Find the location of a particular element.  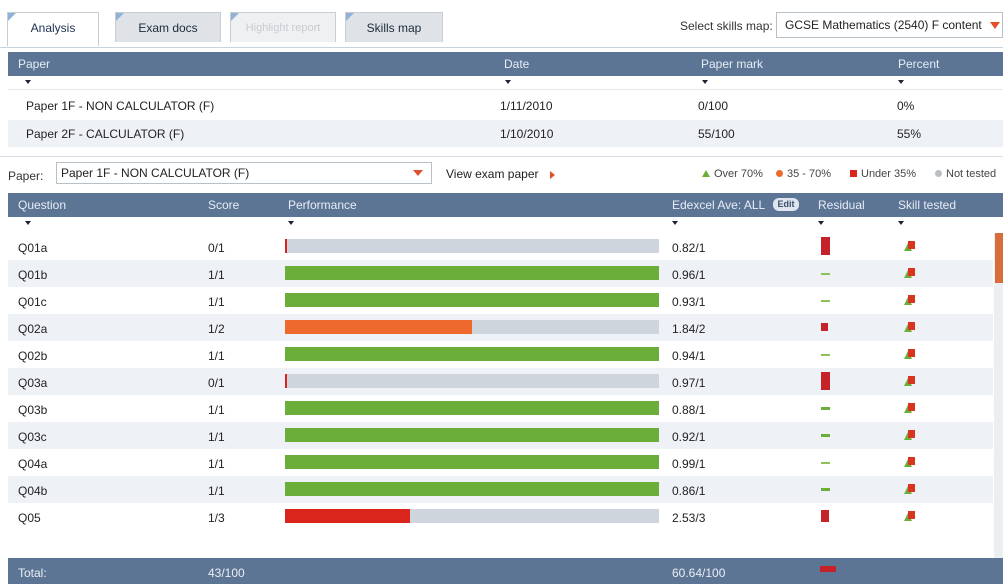

table-row: Q04b 1/1 0.86/1 is located at coordinates (500, 489).